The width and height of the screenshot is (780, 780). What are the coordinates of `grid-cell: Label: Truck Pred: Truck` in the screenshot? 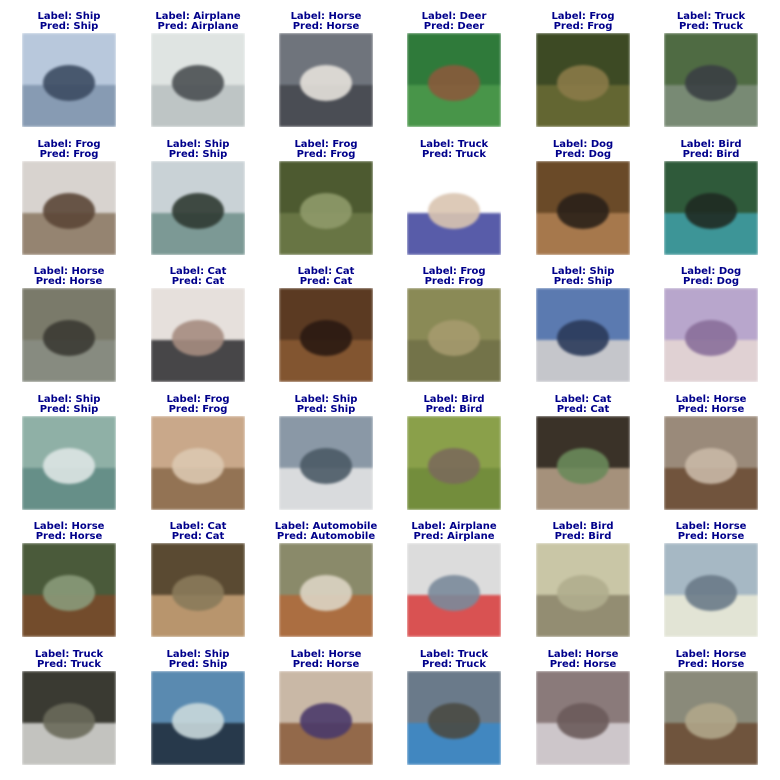 It's located at (711, 76).